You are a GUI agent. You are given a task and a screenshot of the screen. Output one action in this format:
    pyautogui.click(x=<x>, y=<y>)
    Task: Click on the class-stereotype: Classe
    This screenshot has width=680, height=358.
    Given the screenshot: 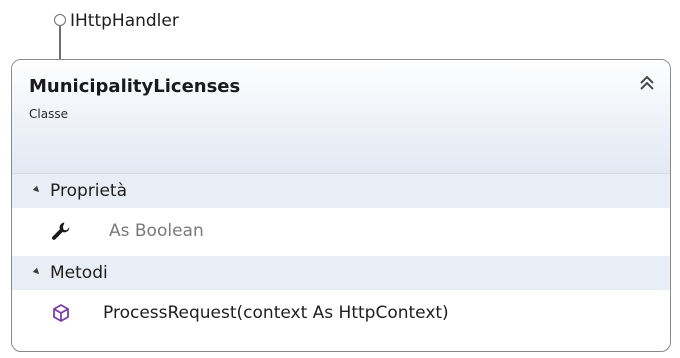 What is the action you would take?
    pyautogui.click(x=48, y=114)
    